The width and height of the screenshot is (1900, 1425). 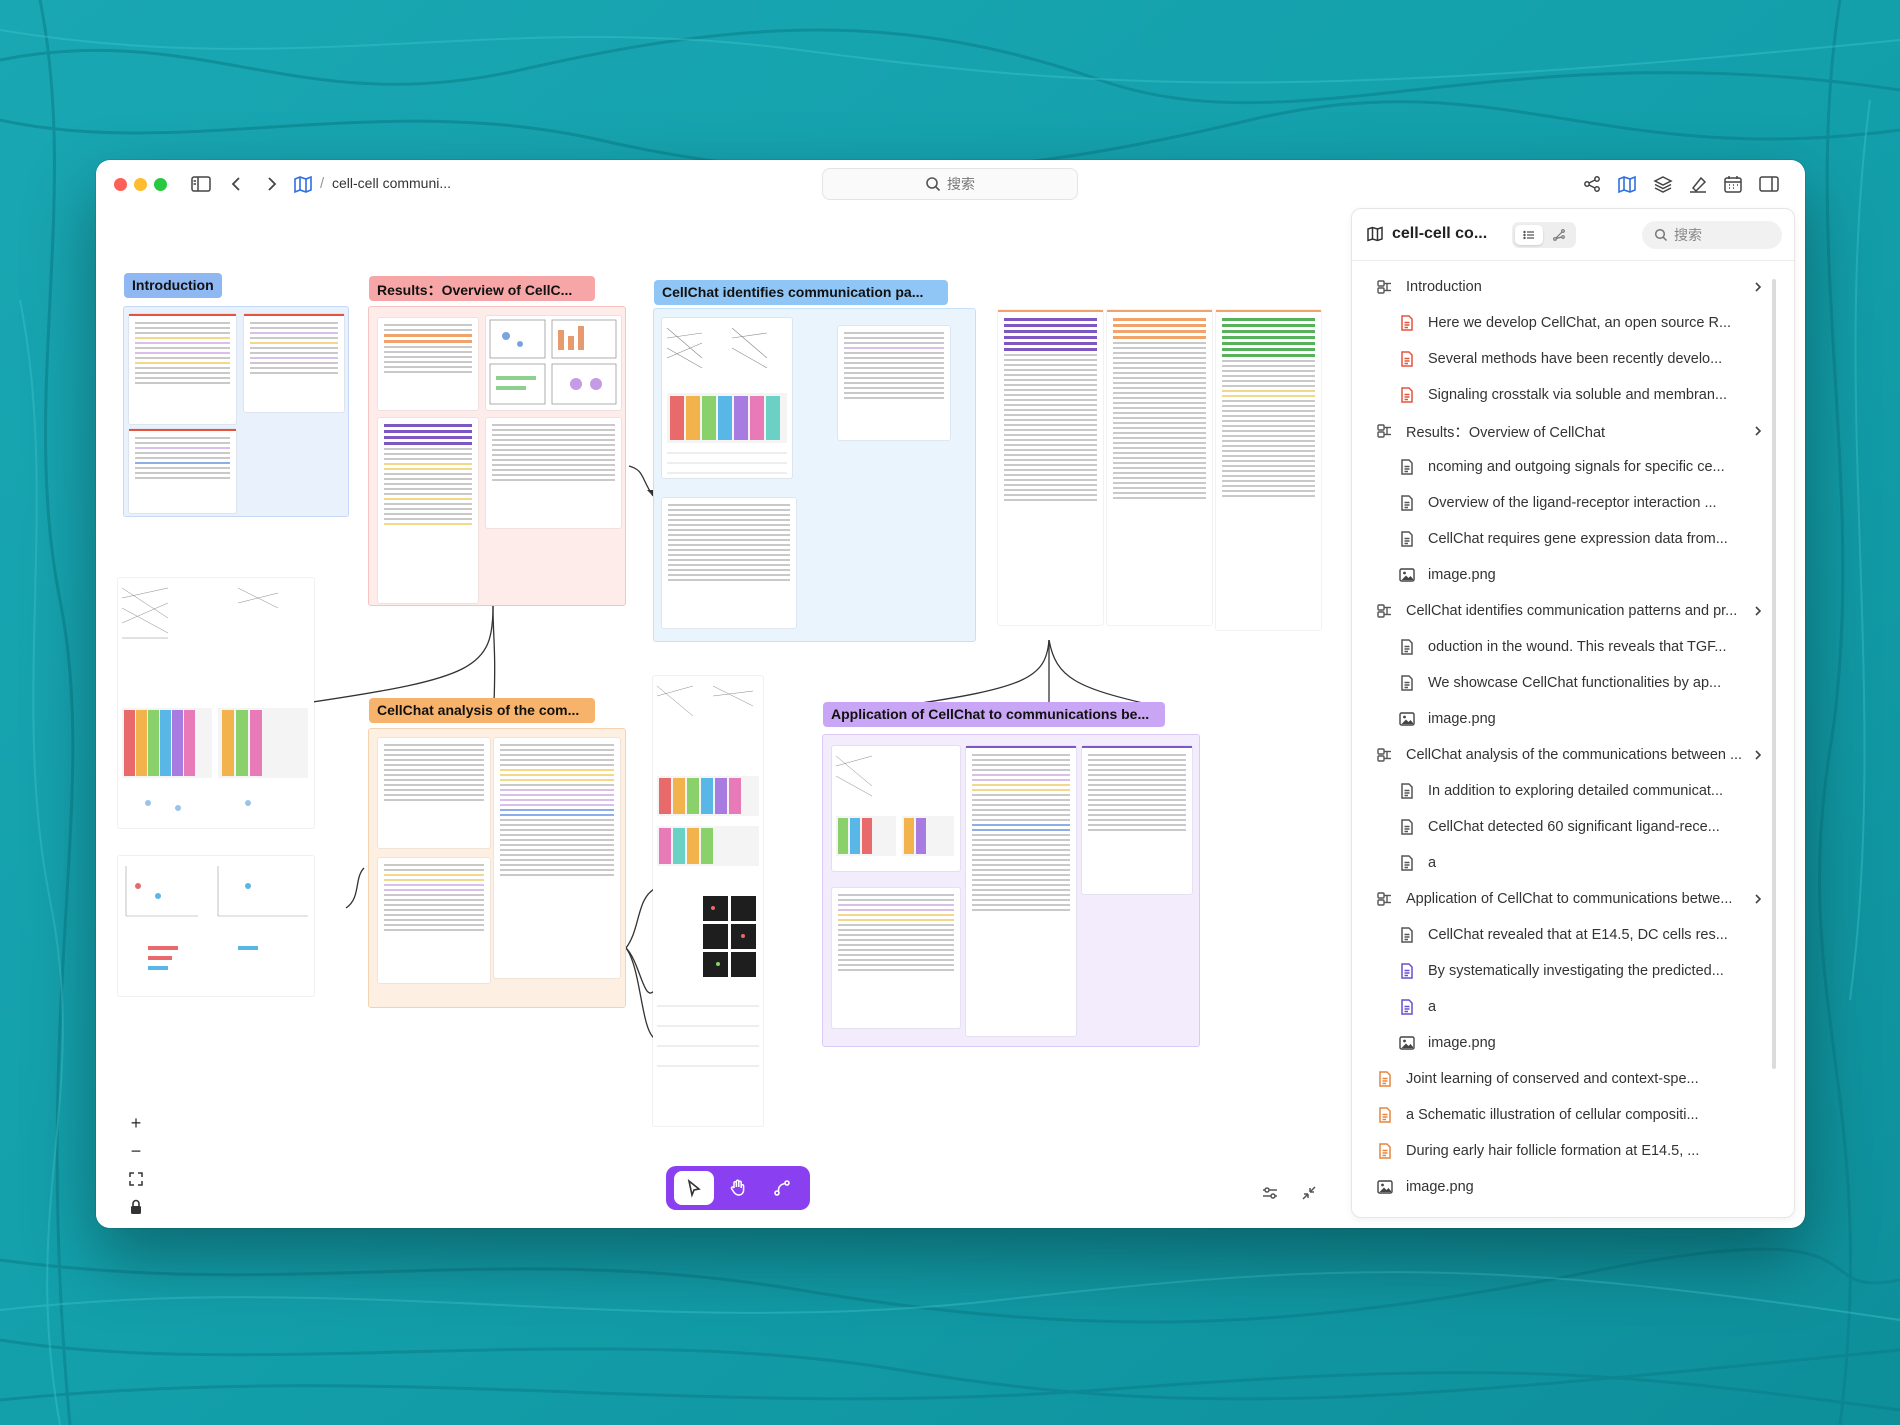 I want to click on highlighter-icon, so click(x=1698, y=184).